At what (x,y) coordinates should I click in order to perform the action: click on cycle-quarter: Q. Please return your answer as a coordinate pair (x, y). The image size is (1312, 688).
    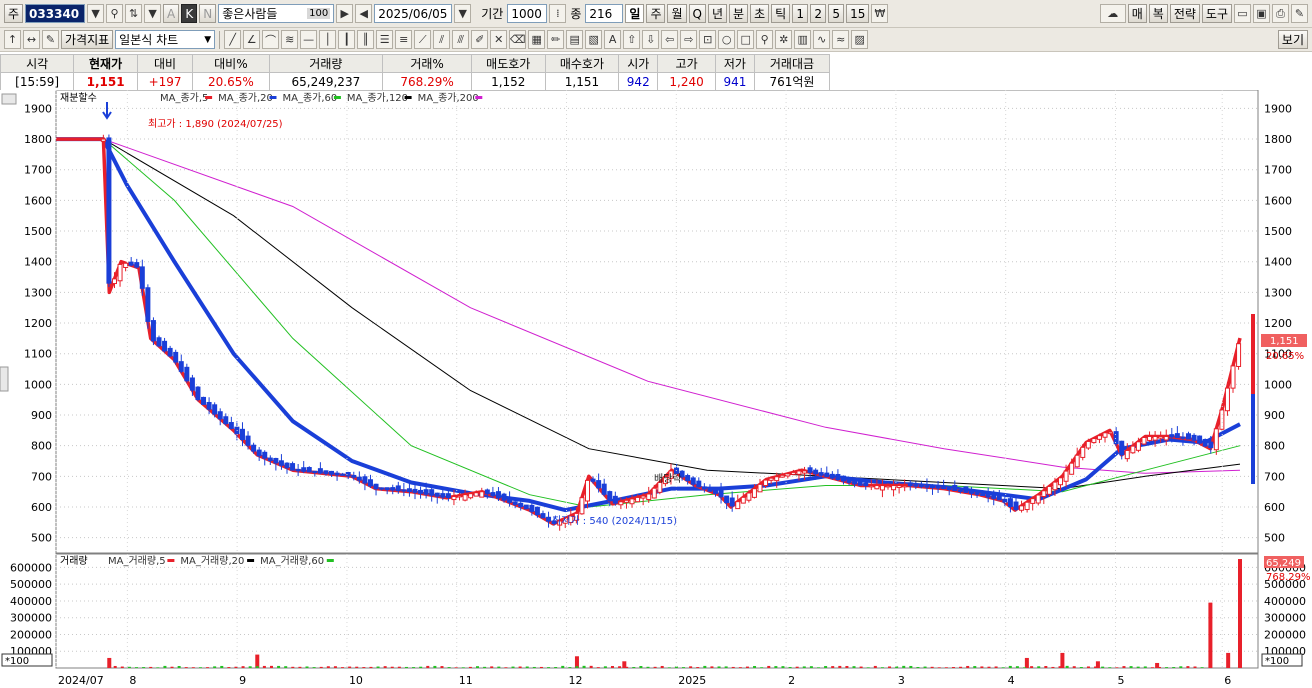
    Looking at the image, I should click on (697, 13).